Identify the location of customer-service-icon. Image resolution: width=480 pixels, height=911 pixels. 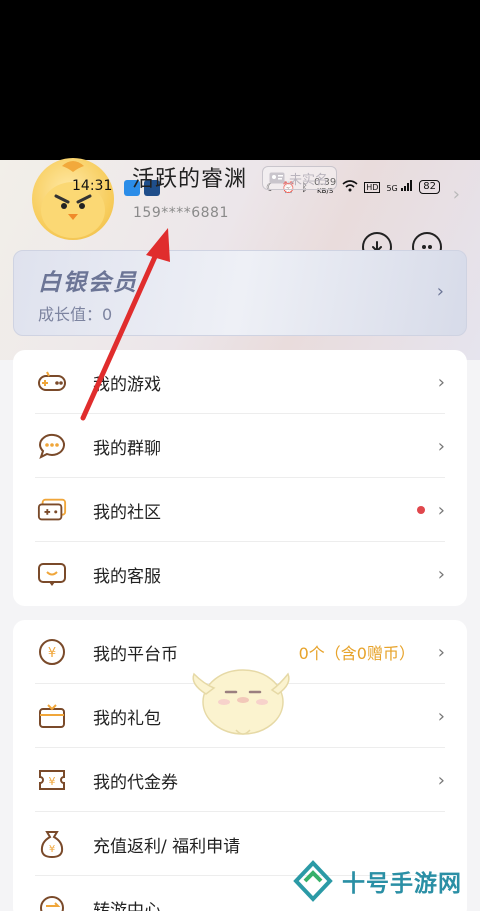
(52, 574).